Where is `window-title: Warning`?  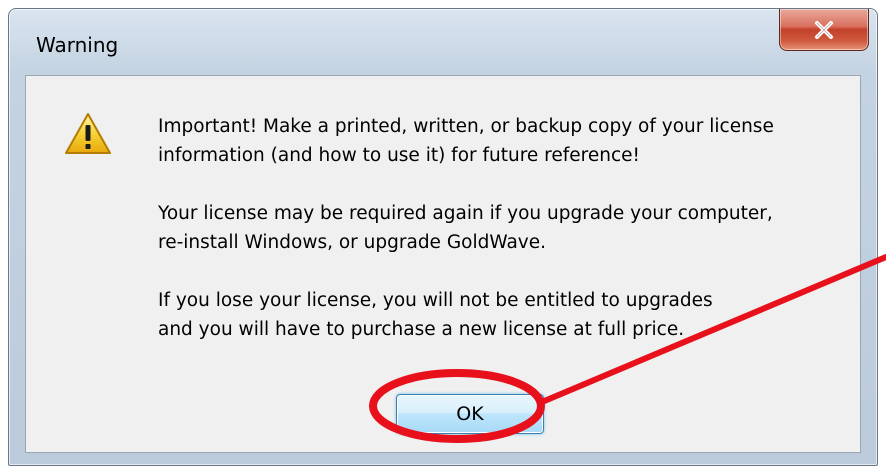
window-title: Warning is located at coordinates (77, 45).